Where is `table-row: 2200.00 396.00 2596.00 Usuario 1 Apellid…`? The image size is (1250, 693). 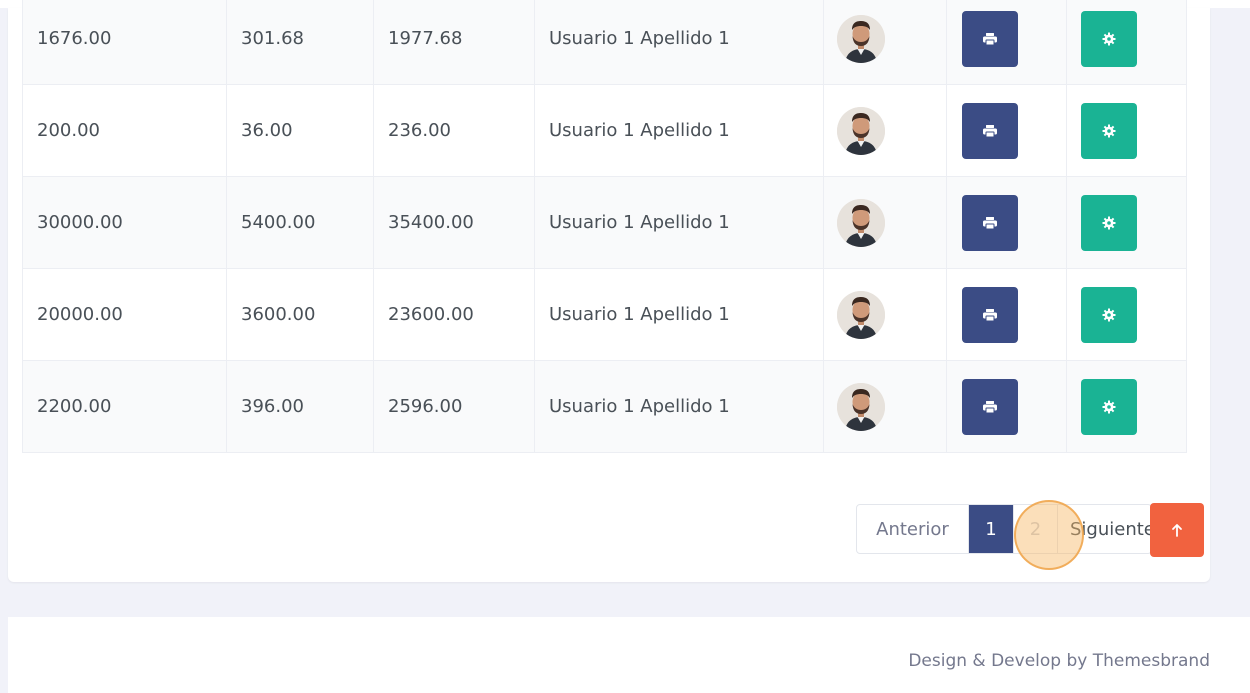 table-row: 2200.00 396.00 2596.00 Usuario 1 Apellid… is located at coordinates (604, 406).